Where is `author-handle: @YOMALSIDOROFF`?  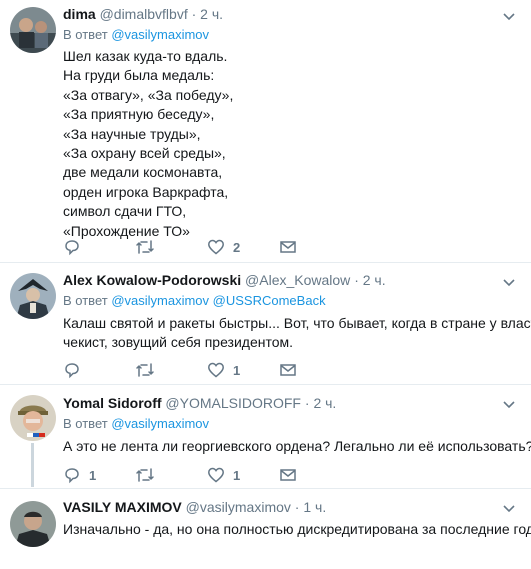 author-handle: @YOMALSIDOROFF is located at coordinates (233, 403).